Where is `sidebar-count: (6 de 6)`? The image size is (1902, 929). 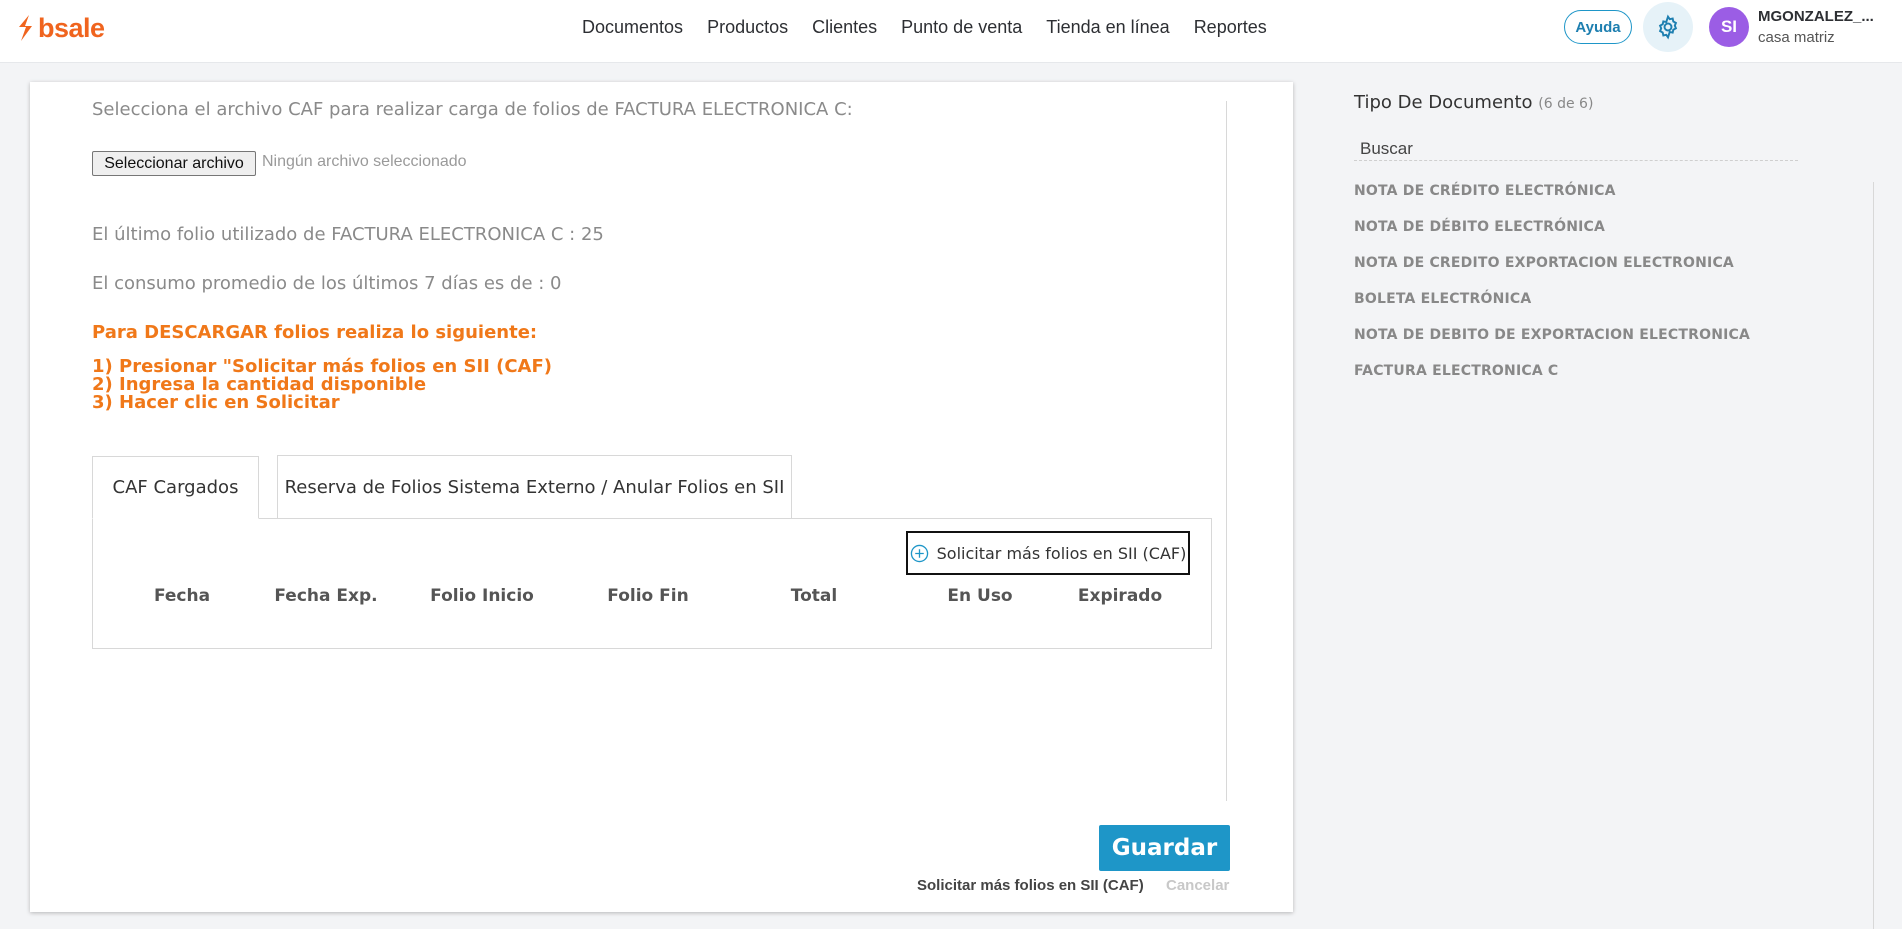
sidebar-count: (6 de 6) is located at coordinates (1566, 104).